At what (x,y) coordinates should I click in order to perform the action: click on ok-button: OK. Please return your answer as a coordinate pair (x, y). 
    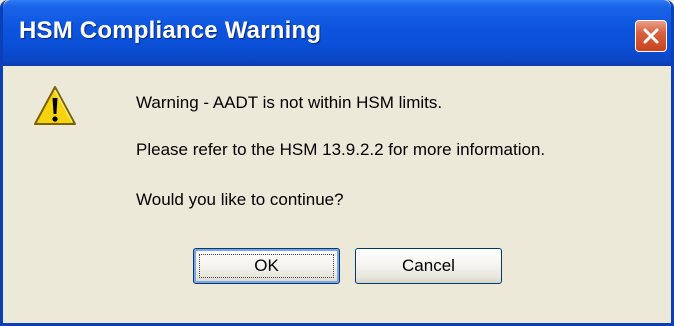
    Looking at the image, I should click on (266, 266).